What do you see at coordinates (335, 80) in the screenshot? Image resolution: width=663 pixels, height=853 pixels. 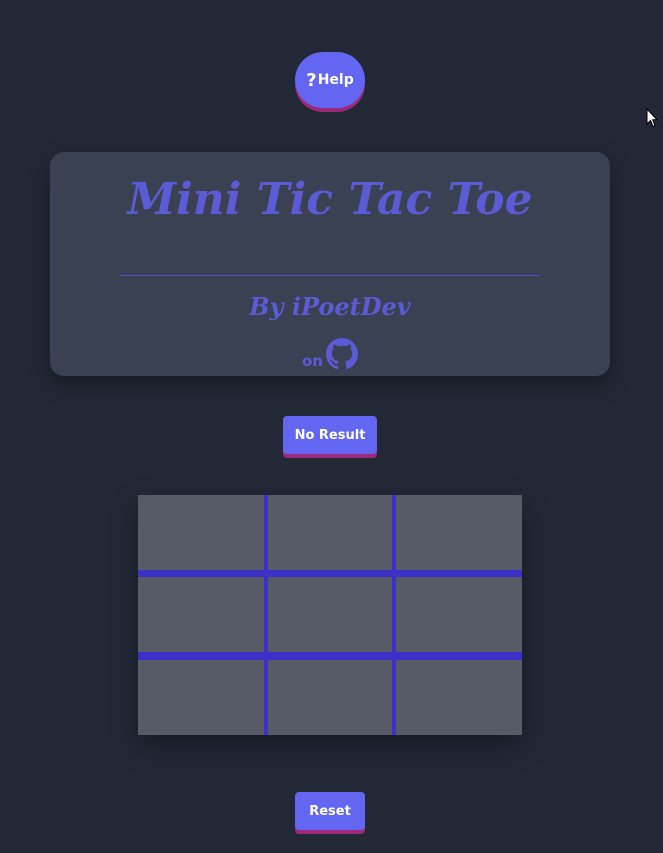 I see `help-button-label: Help` at bounding box center [335, 80].